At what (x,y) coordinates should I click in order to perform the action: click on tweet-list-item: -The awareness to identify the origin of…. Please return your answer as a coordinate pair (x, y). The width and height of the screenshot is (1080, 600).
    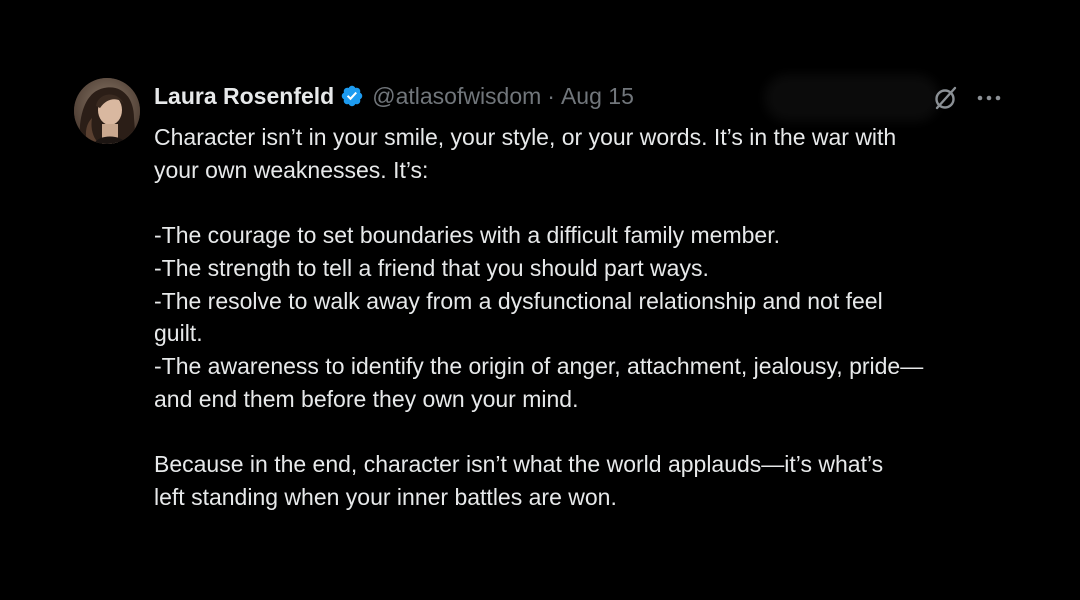
    Looking at the image, I should click on (539, 365).